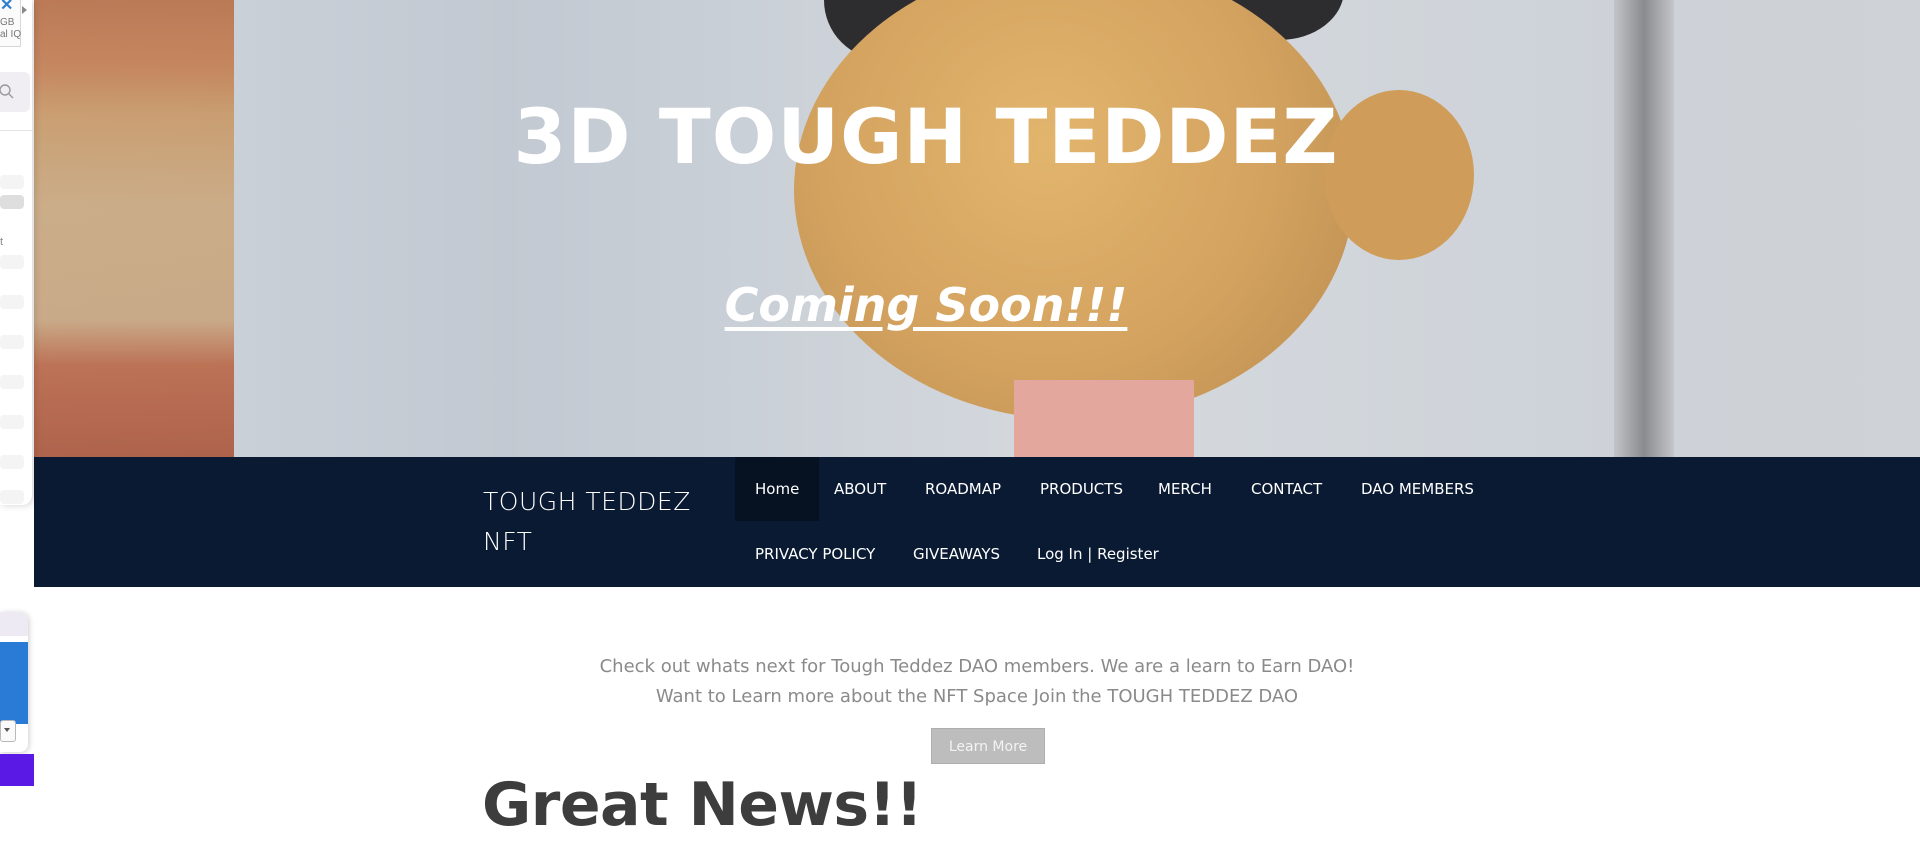  I want to click on side-panel-2-header, so click(14, 624).